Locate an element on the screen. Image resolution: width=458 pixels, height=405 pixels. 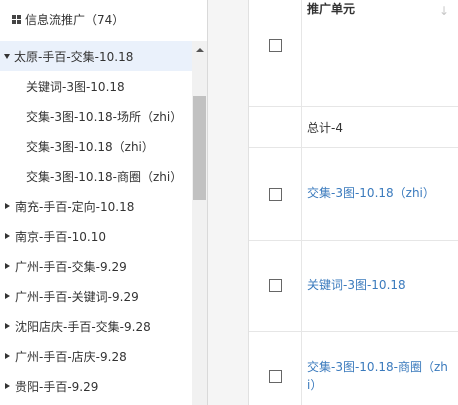
tree-item-label: 交集-3图-10.18（zhi） is located at coordinates (90, 146).